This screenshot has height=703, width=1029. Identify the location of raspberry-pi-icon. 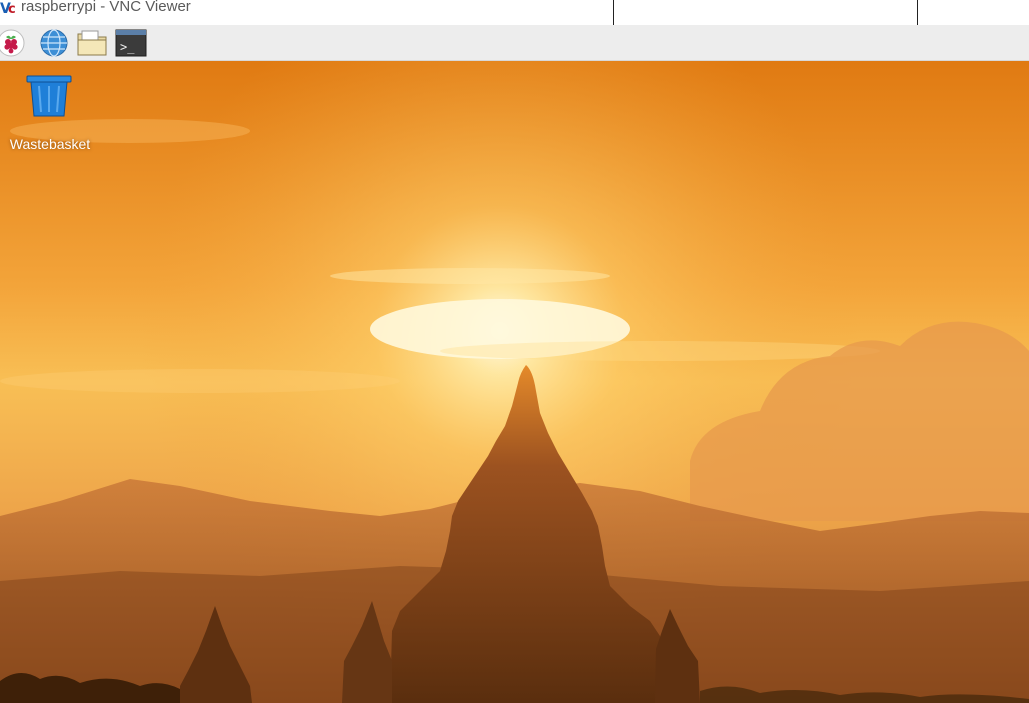
(12, 43).